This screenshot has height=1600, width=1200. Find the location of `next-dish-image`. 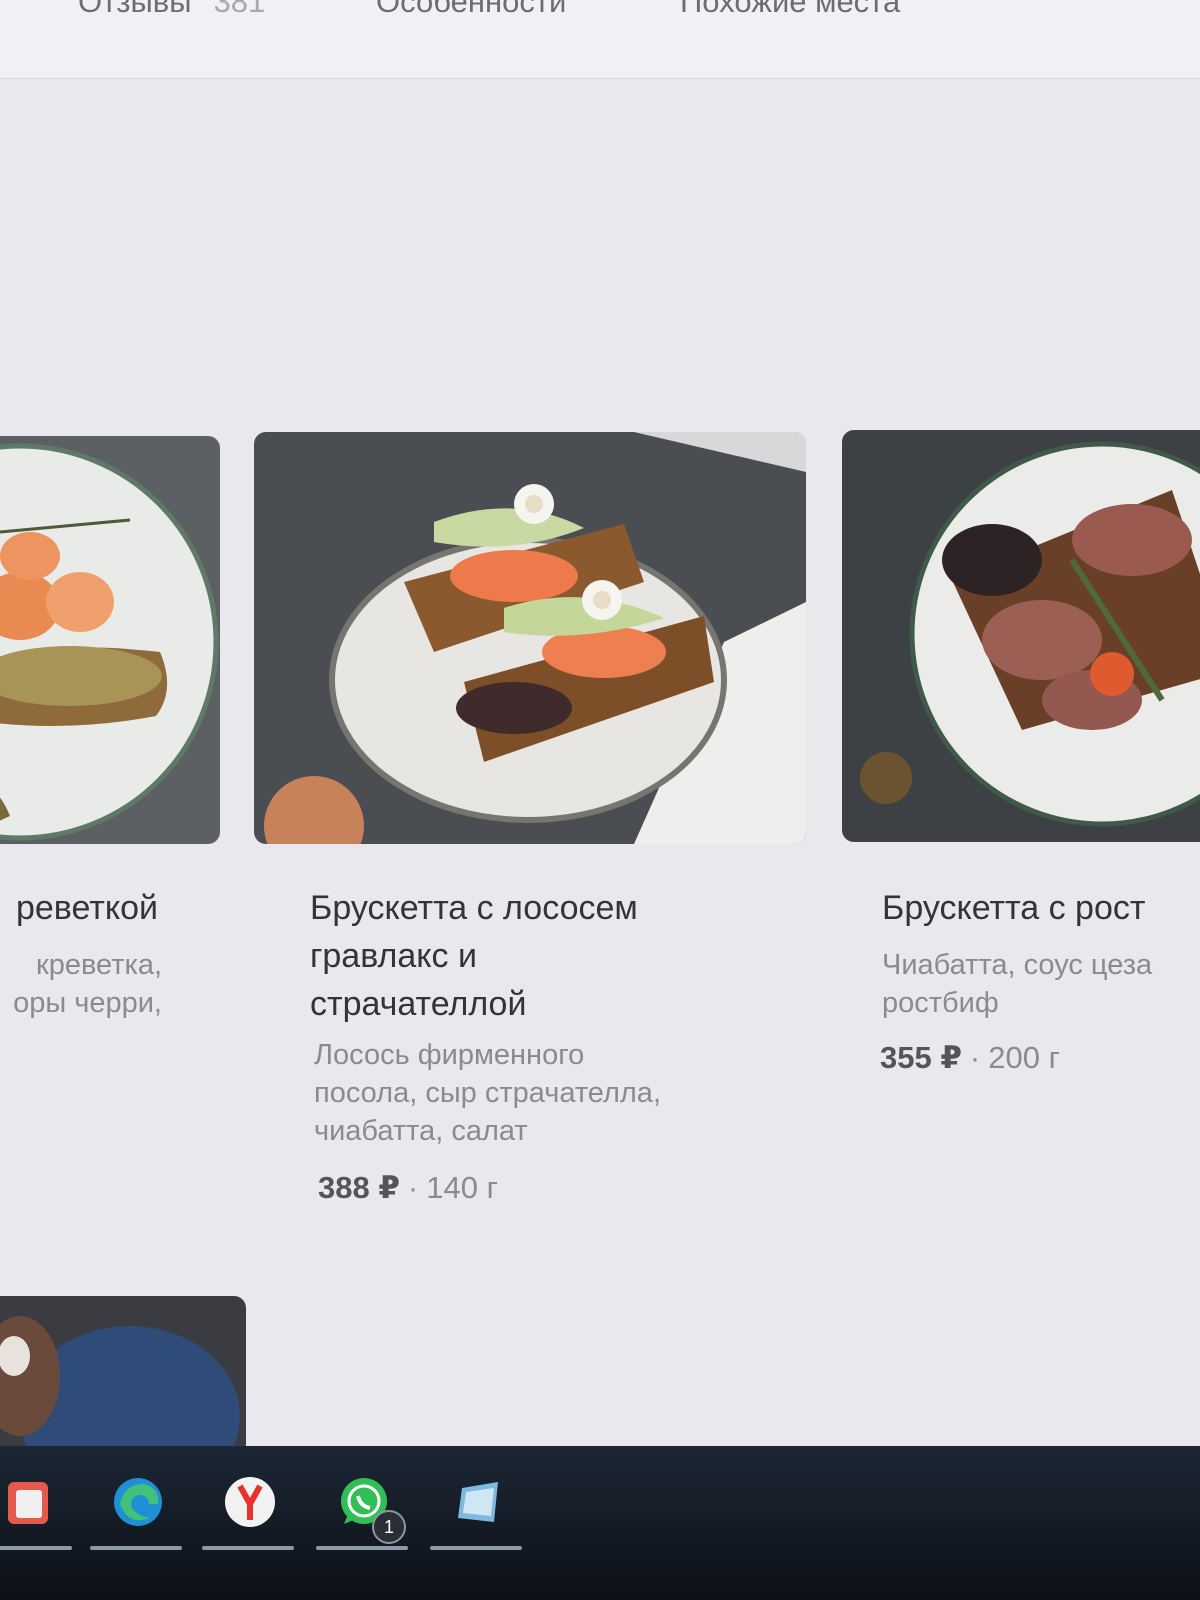

next-dish-image is located at coordinates (123, 1376).